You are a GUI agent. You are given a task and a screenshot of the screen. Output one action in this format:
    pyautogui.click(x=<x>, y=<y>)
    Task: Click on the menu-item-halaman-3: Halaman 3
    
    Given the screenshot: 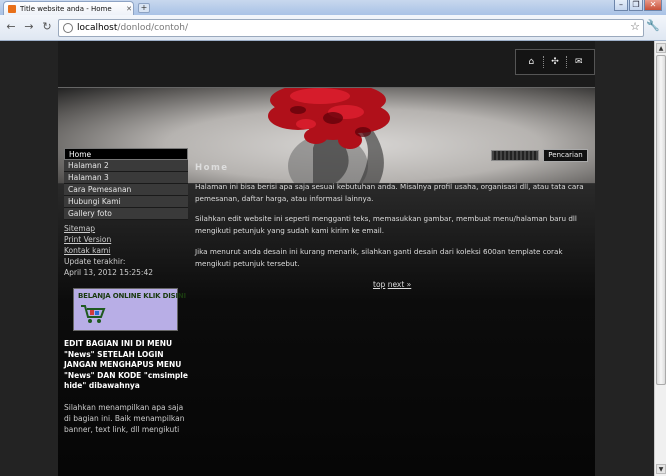 What is the action you would take?
    pyautogui.click(x=126, y=178)
    